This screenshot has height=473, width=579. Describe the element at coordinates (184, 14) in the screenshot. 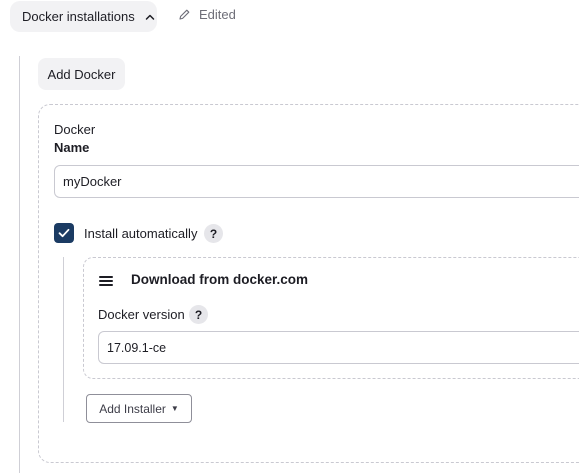

I see `pencil-icon` at that location.